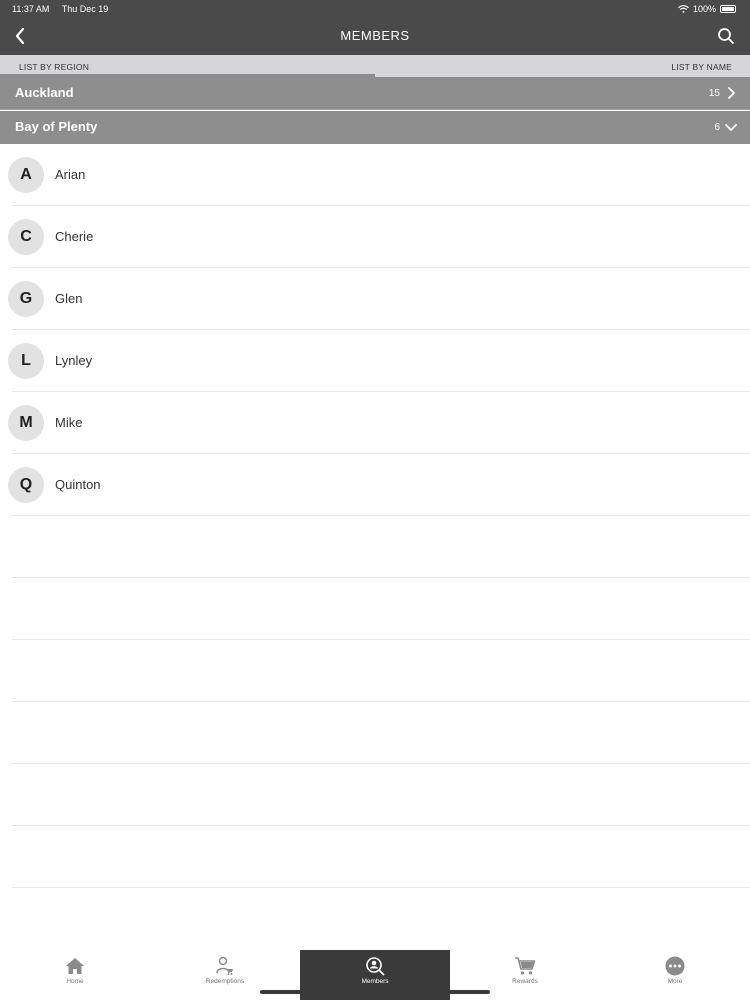  What do you see at coordinates (675, 981) in the screenshot?
I see `tab-label: More` at bounding box center [675, 981].